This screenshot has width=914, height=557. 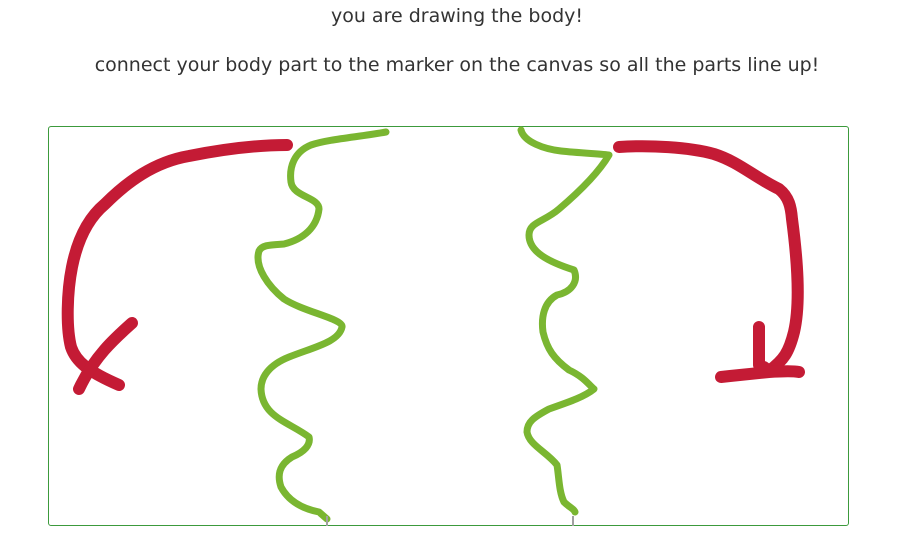 What do you see at coordinates (708, 258) in the screenshot?
I see `arrow-right-stroke` at bounding box center [708, 258].